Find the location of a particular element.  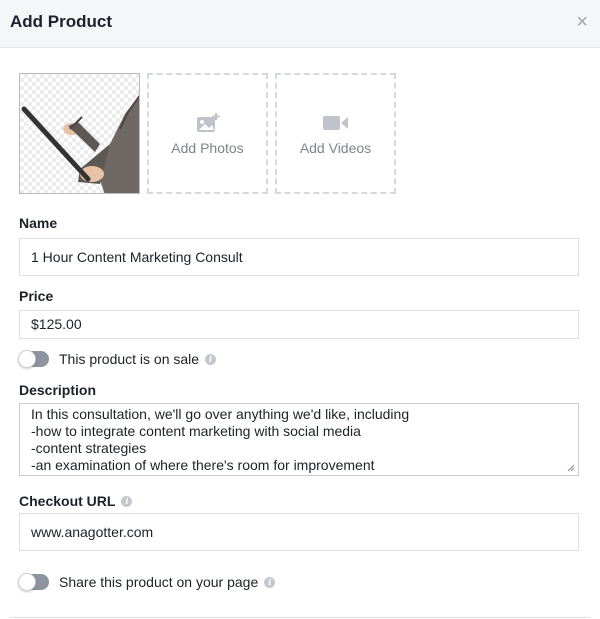

on-sale-row: This product is on sale i is located at coordinates (117, 359).